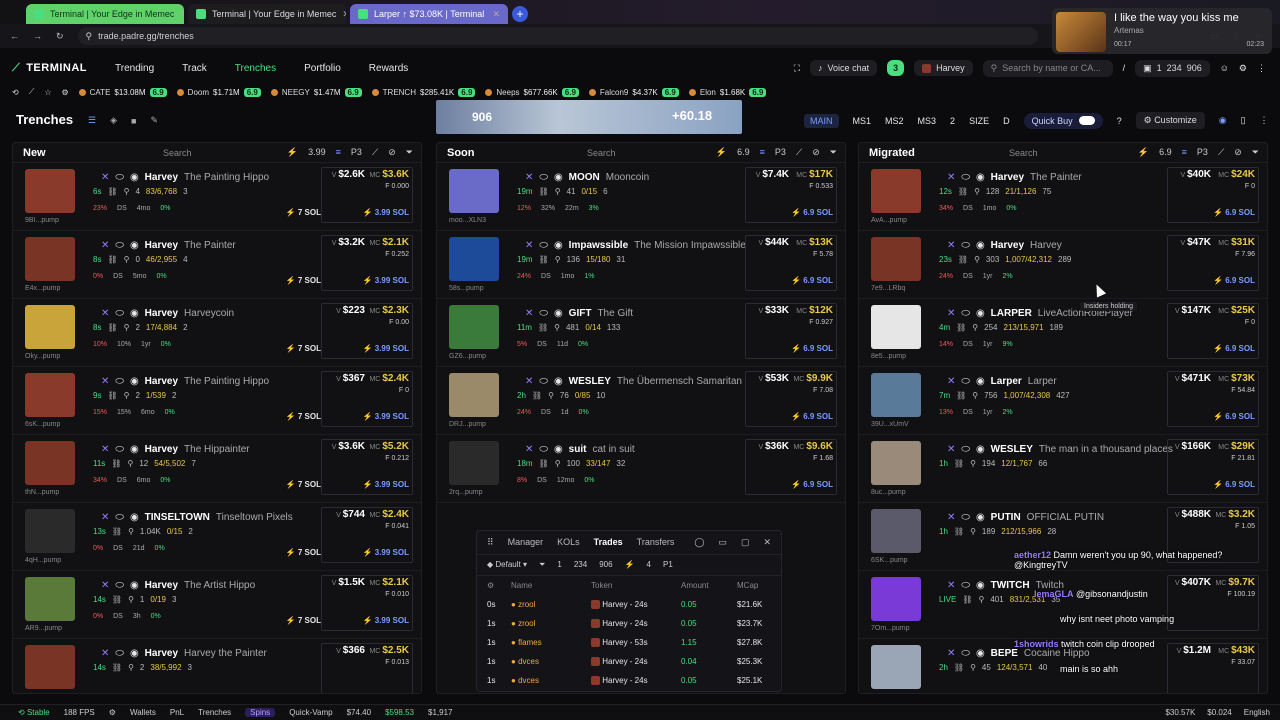 The height and width of the screenshot is (720, 1280). Describe the element at coordinates (890, 628) in the screenshot. I see `token-address: 7Om...pump` at that location.